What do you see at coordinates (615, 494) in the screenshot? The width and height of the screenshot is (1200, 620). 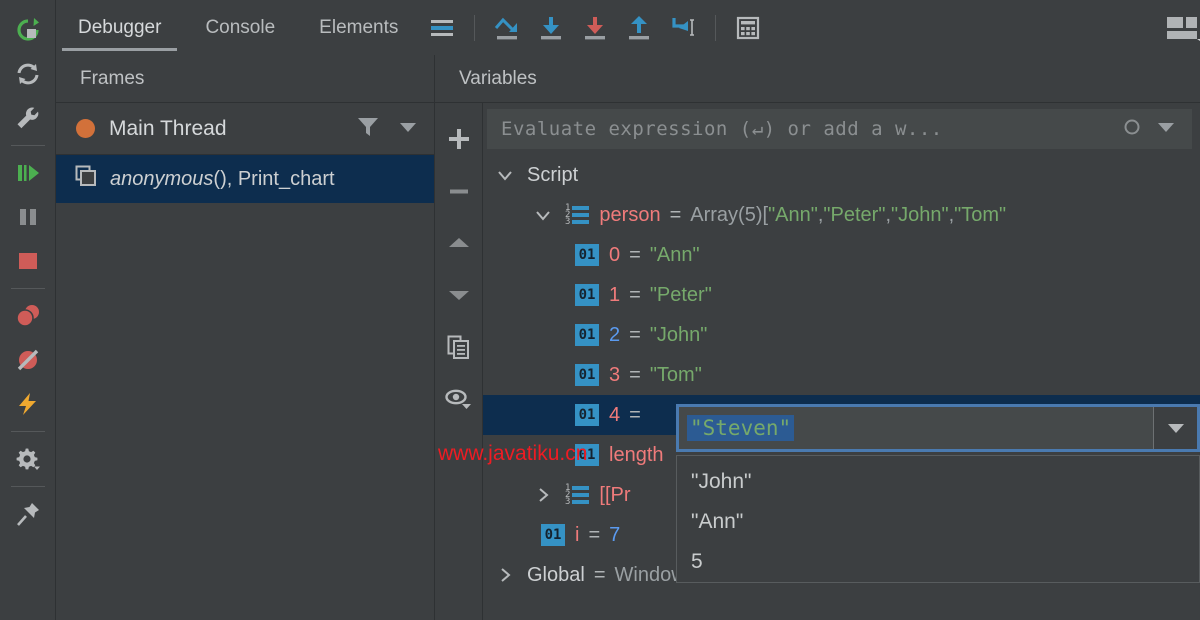 I see `variable-name: [[Pr` at bounding box center [615, 494].